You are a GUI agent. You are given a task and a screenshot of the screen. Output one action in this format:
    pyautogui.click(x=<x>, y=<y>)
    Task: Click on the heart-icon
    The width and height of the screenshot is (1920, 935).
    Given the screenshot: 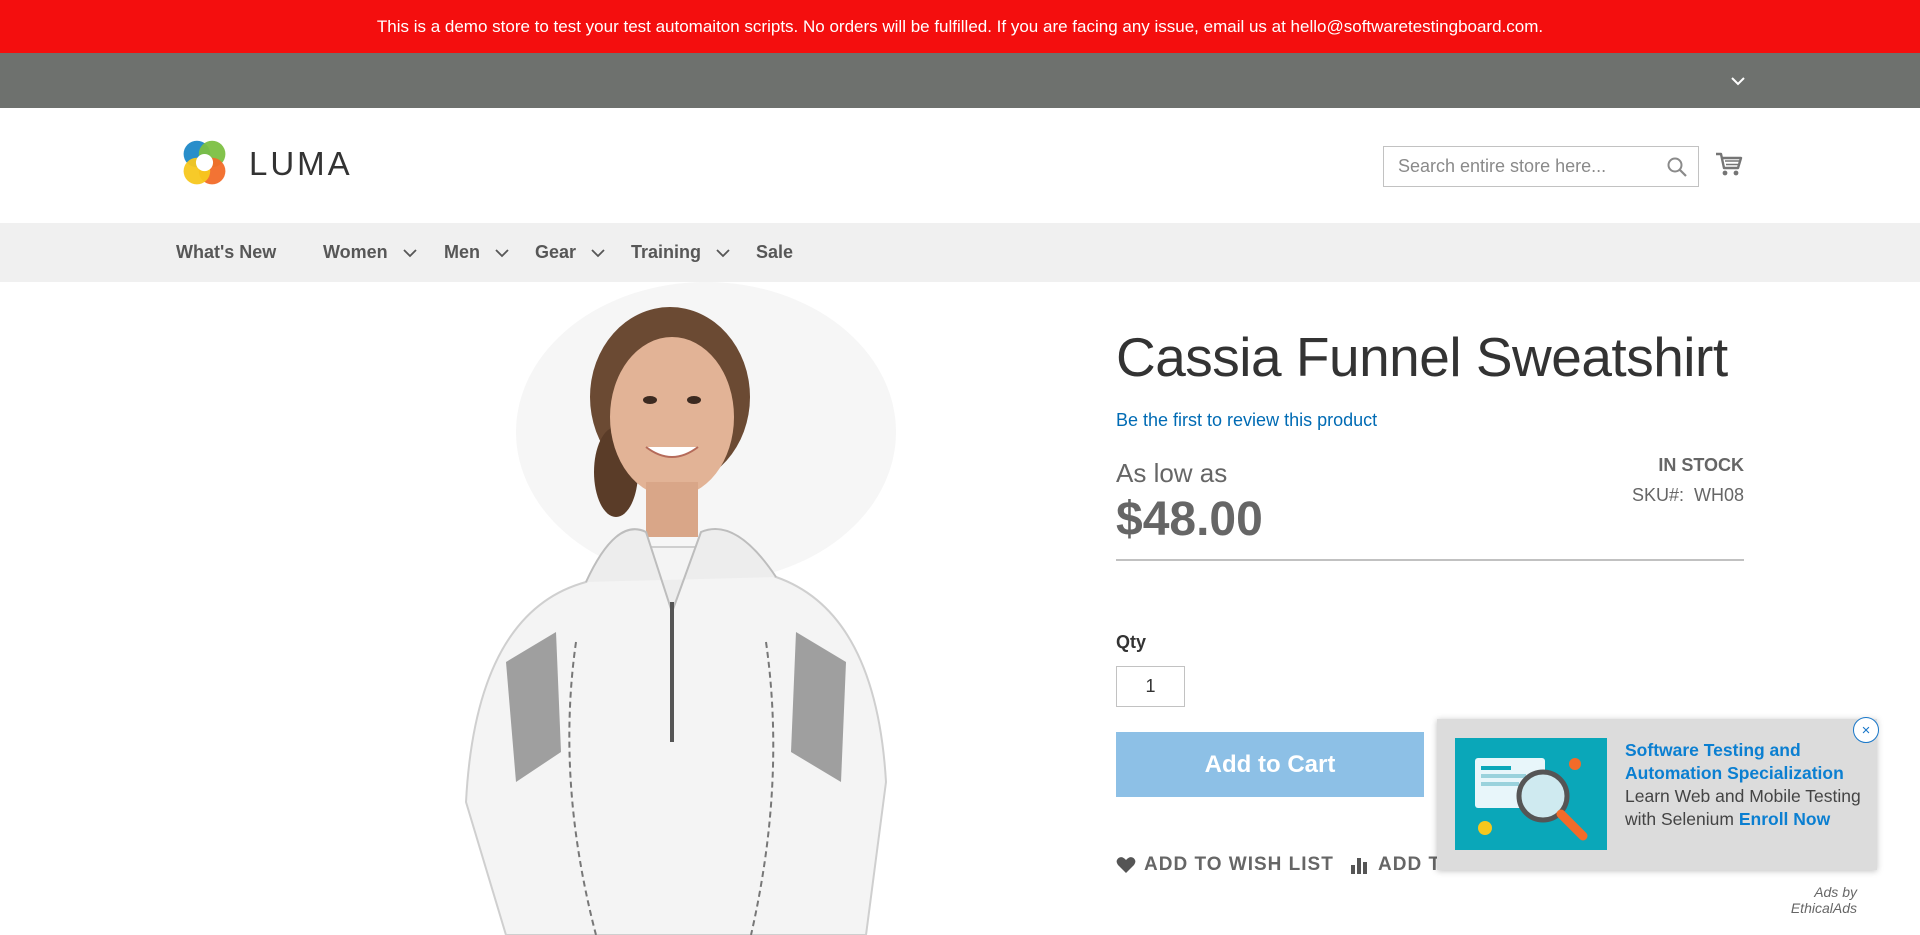 What is the action you would take?
    pyautogui.click(x=1126, y=865)
    